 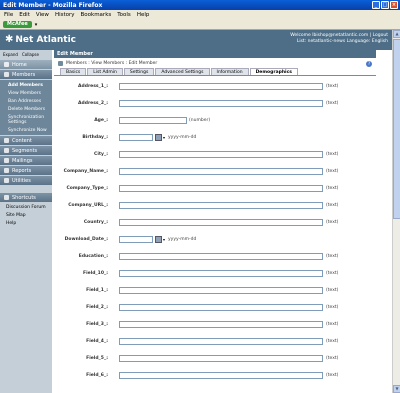 I want to click on sidebar-sub-add-members: Add Members, so click(x=26, y=85).